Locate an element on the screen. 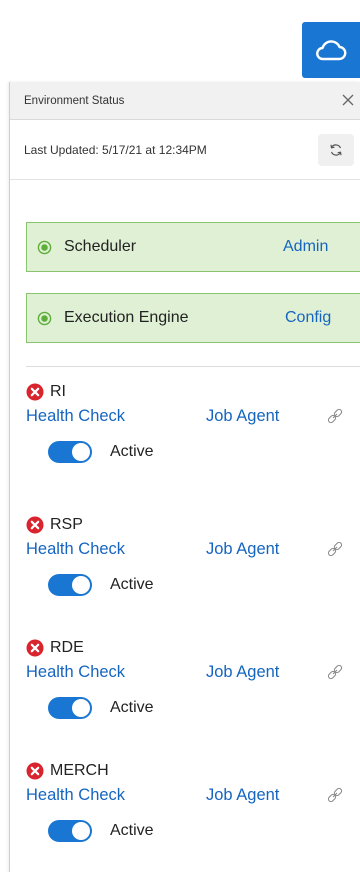 The image size is (360, 872). refresh-button is located at coordinates (336, 150).